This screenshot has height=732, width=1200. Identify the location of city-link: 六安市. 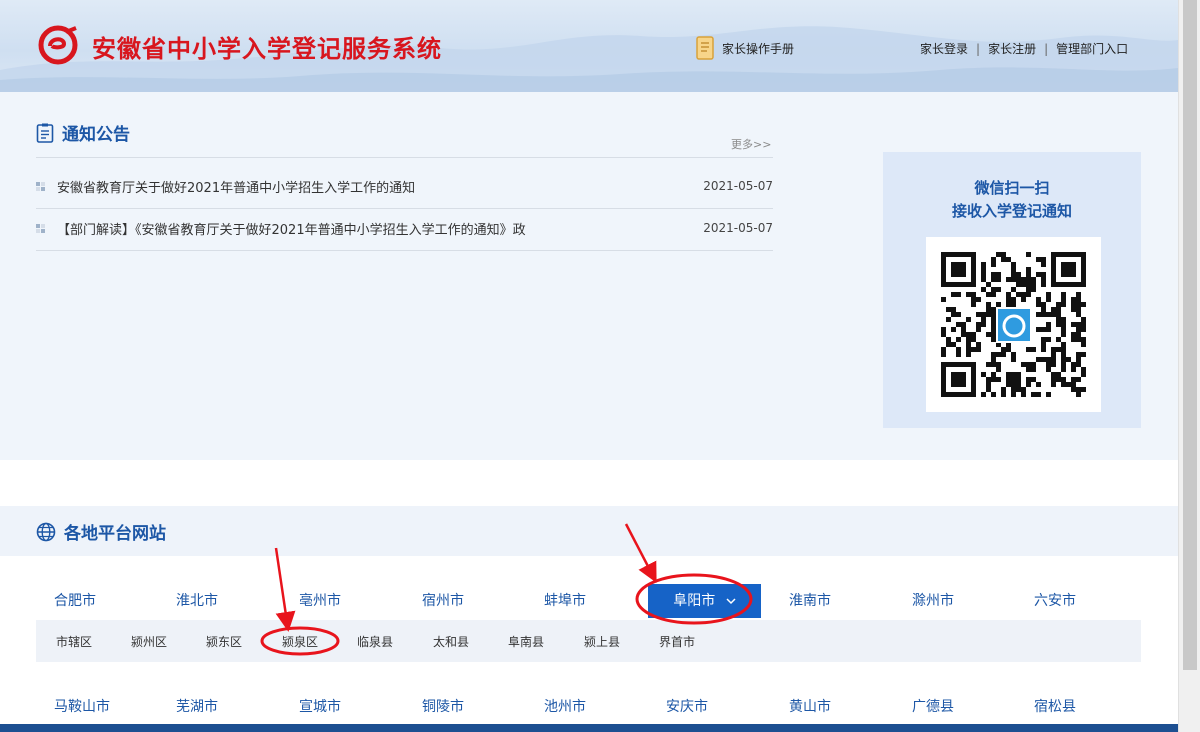
(1055, 601).